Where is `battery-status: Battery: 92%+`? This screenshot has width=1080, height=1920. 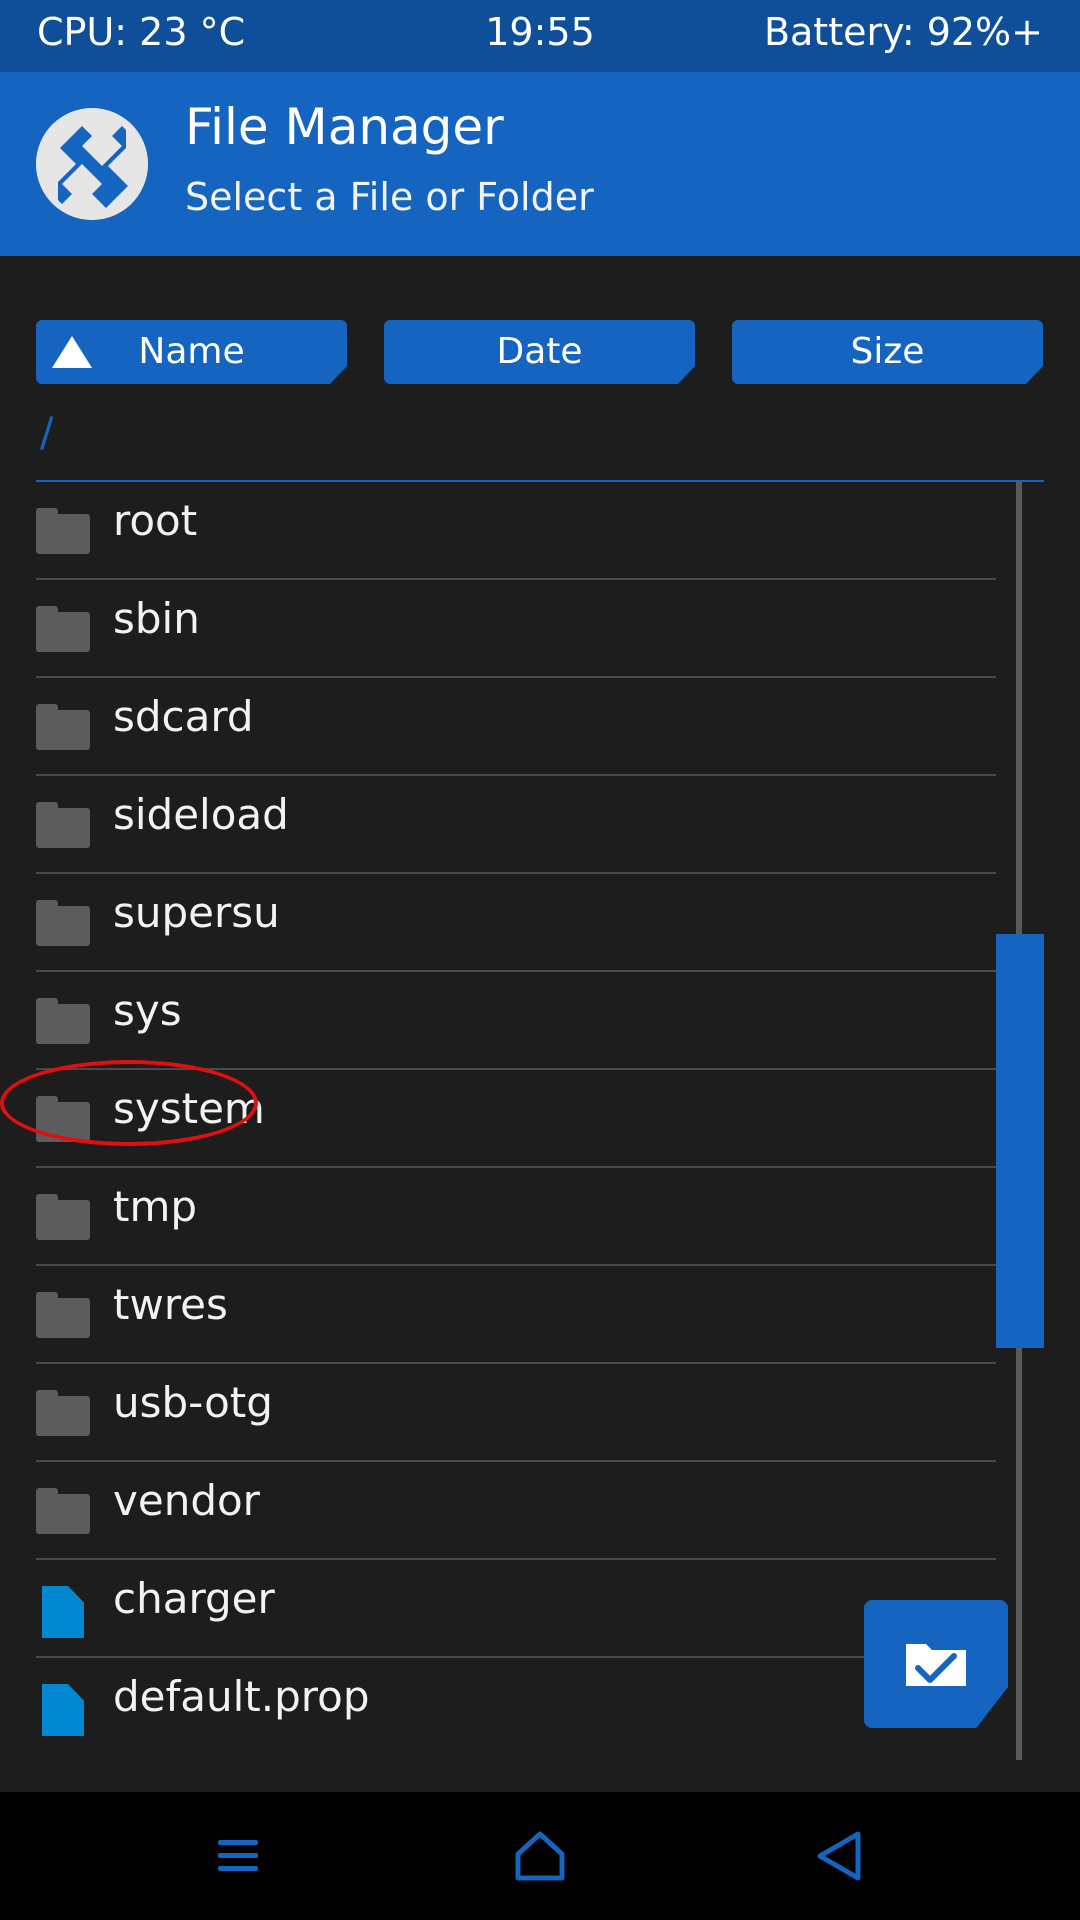
battery-status: Battery: 92%+ is located at coordinates (903, 32).